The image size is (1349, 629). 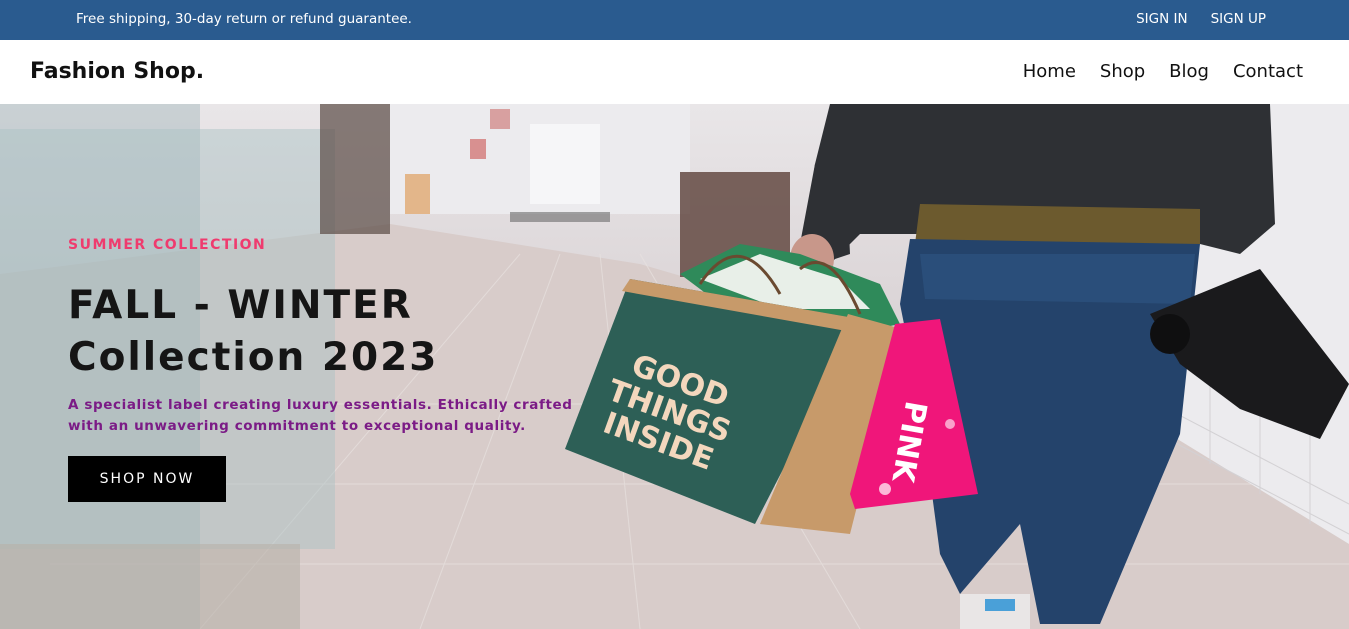 I want to click on nav-home: Home, so click(x=1049, y=71).